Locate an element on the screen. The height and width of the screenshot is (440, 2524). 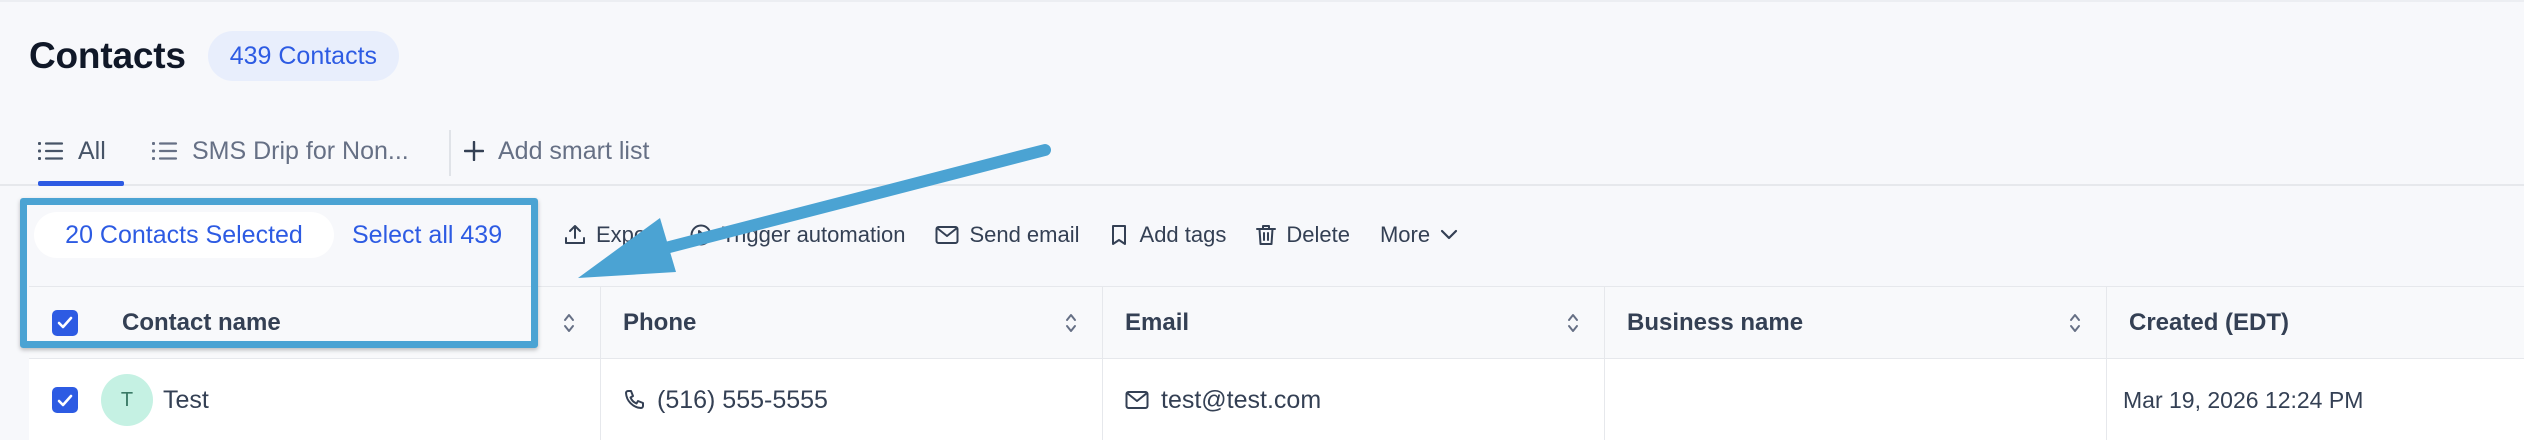
contacts-count-badge: 439 Contacts is located at coordinates (303, 56).